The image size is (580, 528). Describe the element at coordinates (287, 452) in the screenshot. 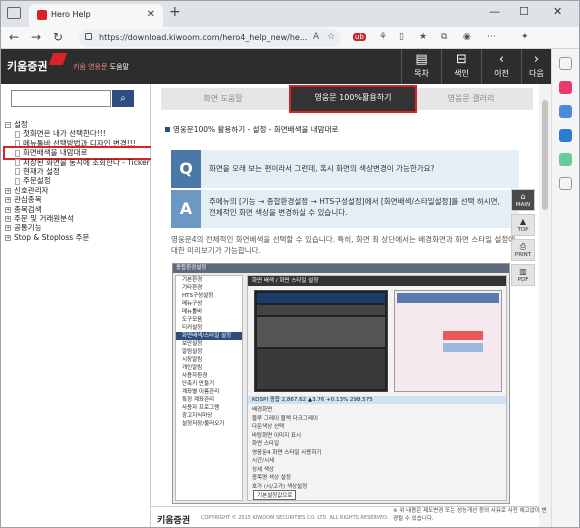

I see `screenshot-option-row: 영웅문4 화면 스타일 사용하기` at that location.